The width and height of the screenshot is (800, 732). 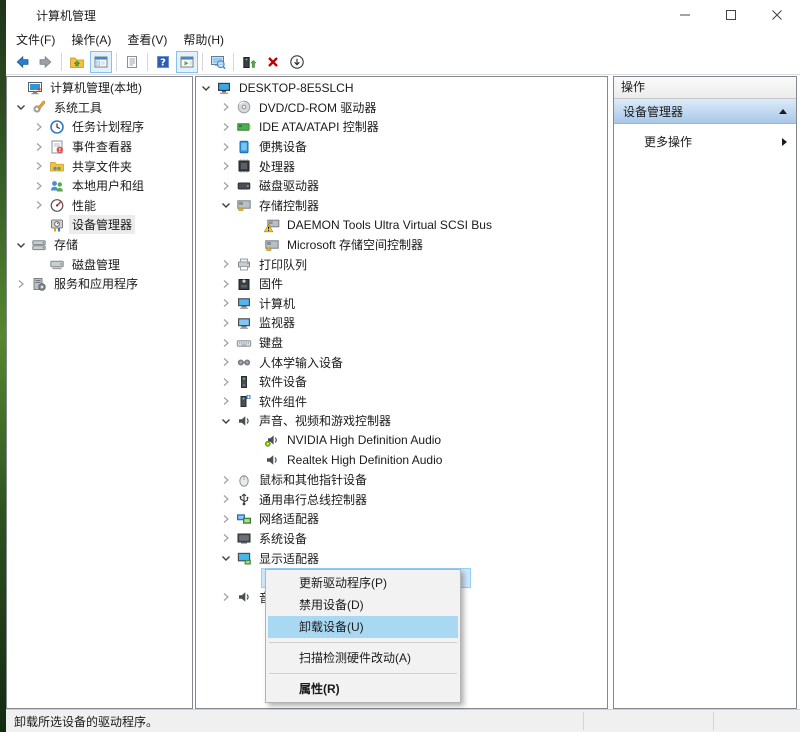 What do you see at coordinates (272, 440) in the screenshot?
I see `audio-nvidia-icon` at bounding box center [272, 440].